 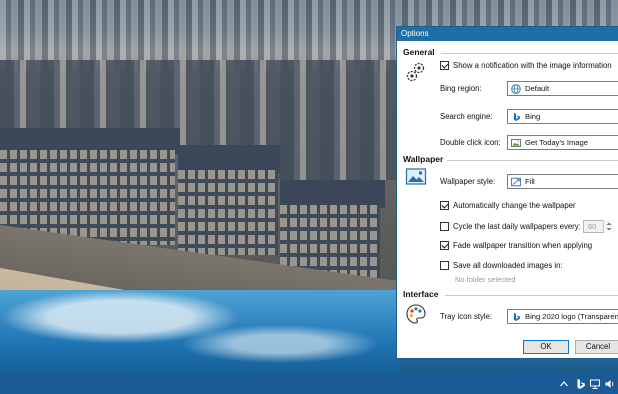 I want to click on tray-style-label: Tray icon style:, so click(x=466, y=316).